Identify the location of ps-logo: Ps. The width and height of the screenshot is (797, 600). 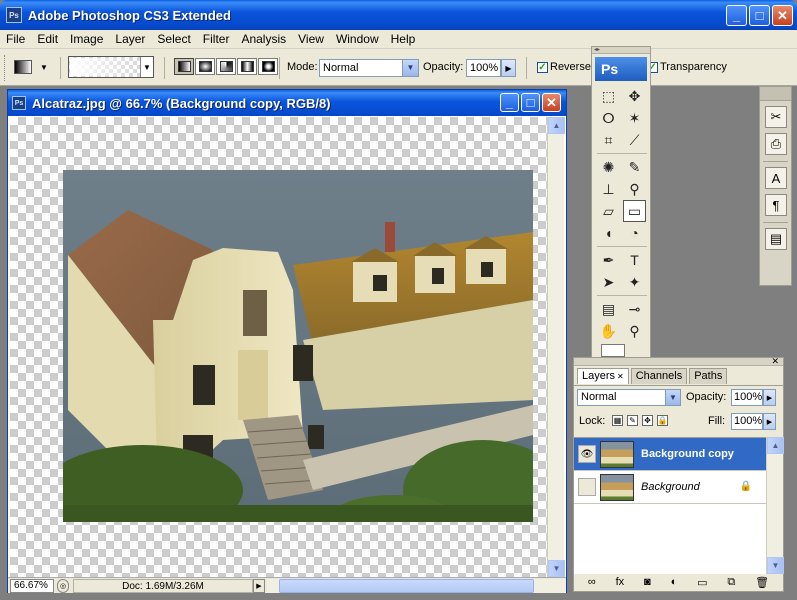
(621, 69).